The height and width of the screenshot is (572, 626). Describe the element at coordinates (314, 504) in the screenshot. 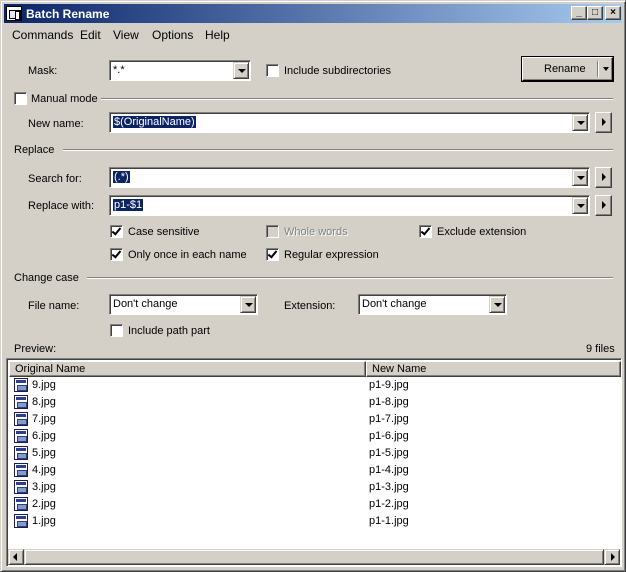

I see `list-item: 2.jpg p1-2.jpg` at that location.